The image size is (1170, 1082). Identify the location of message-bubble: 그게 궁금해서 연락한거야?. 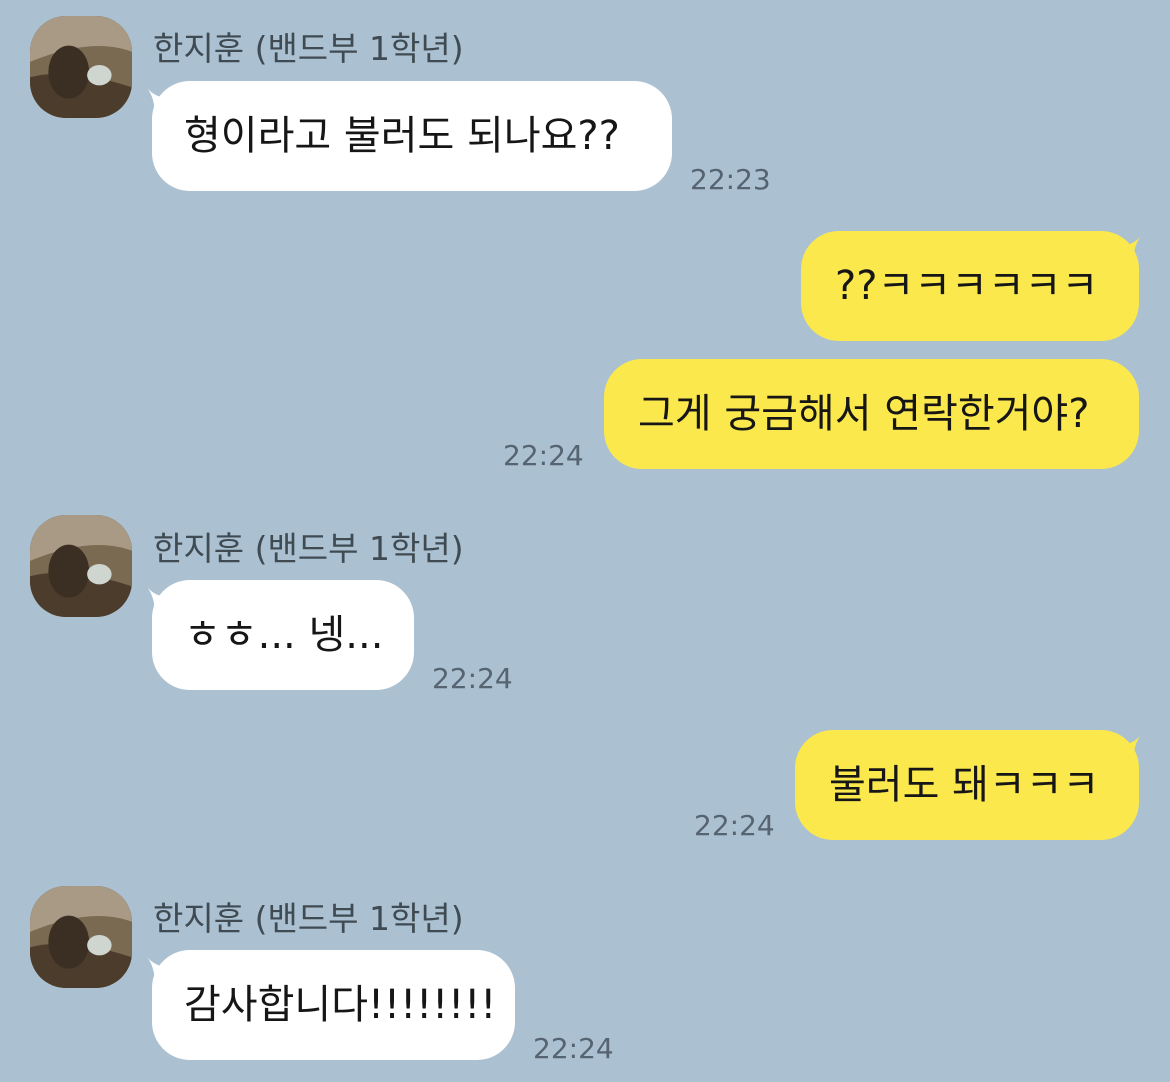
(871, 414).